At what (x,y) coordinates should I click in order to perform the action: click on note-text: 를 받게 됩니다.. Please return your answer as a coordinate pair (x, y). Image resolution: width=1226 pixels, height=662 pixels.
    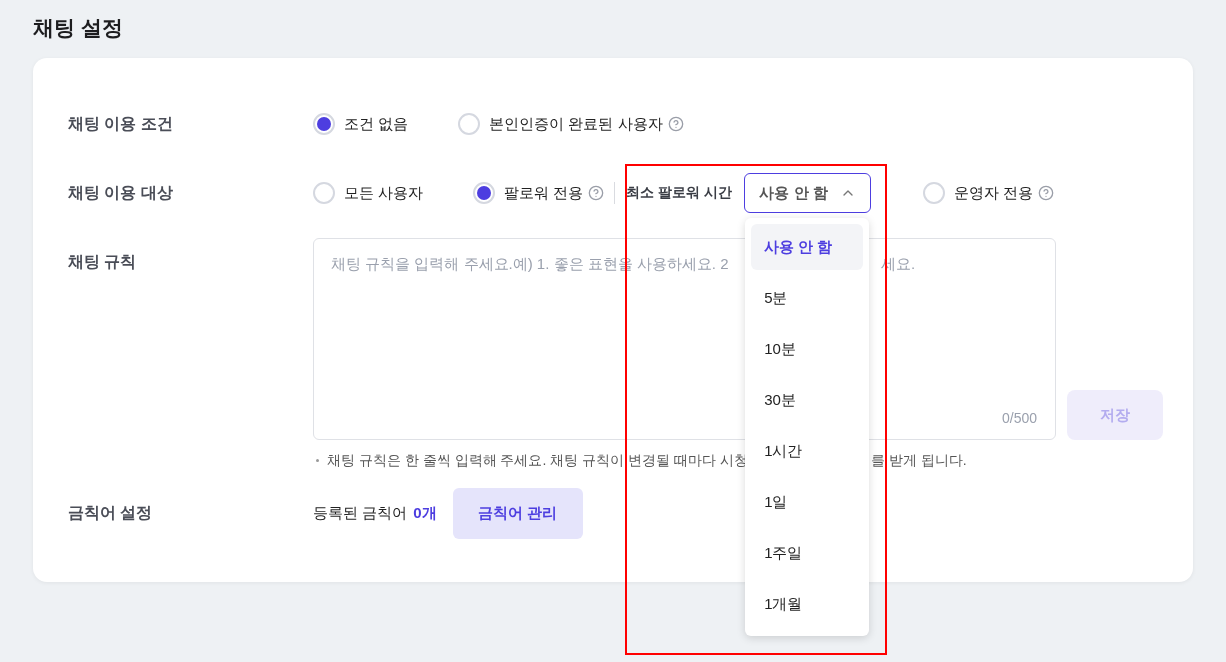
    Looking at the image, I should click on (919, 461).